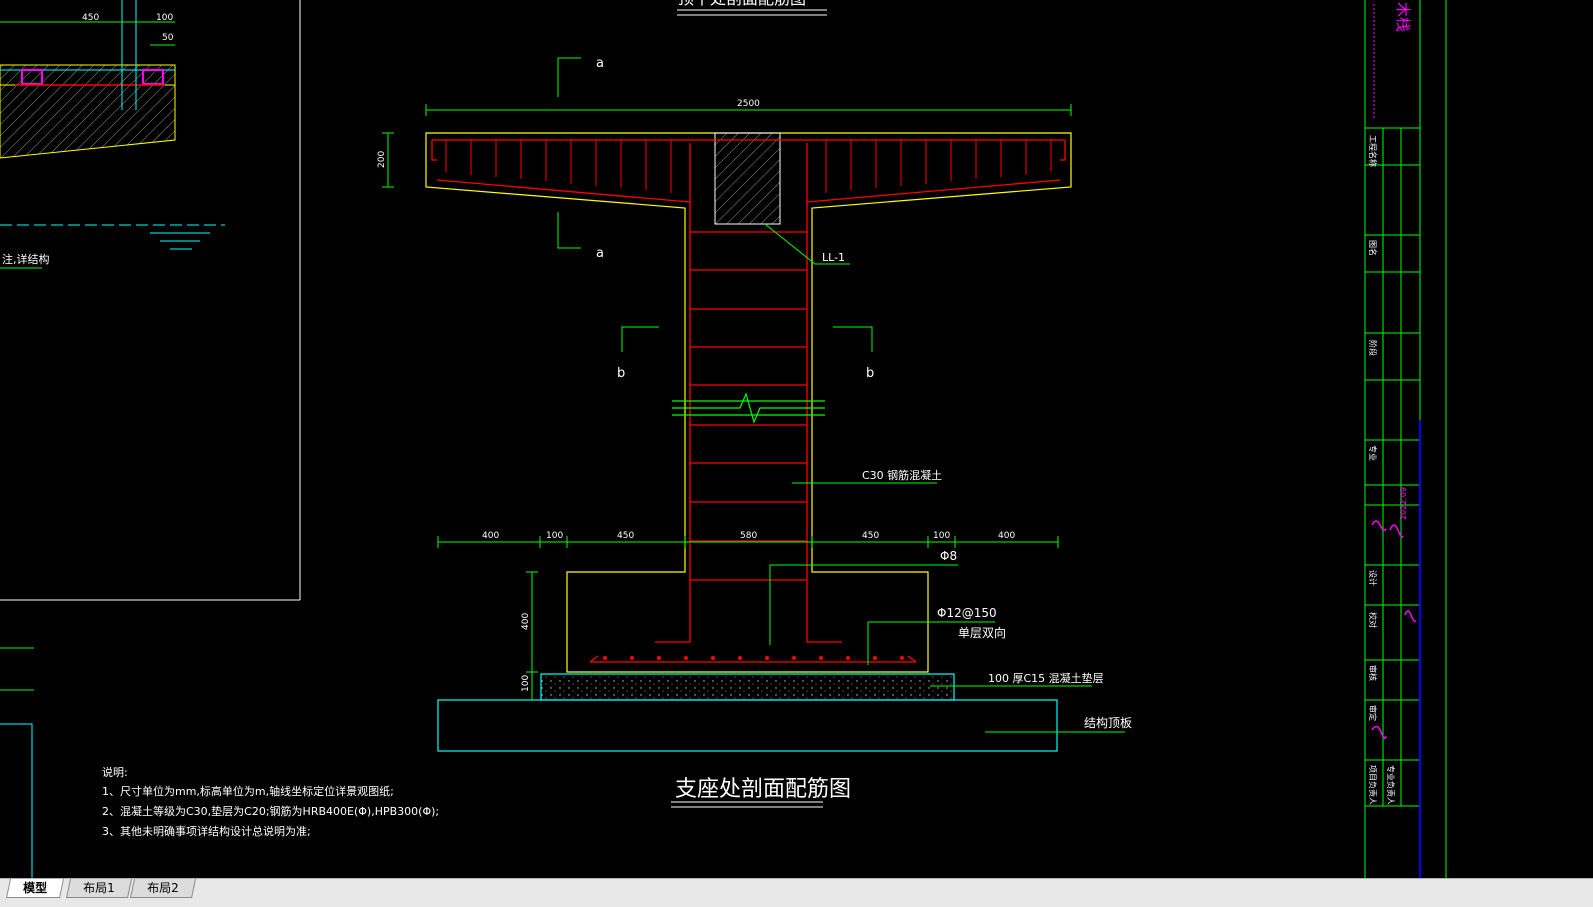 This screenshot has height=907, width=1593. Describe the element at coordinates (1108, 722) in the screenshot. I see `label-roof-slab: 结构顶板` at that location.